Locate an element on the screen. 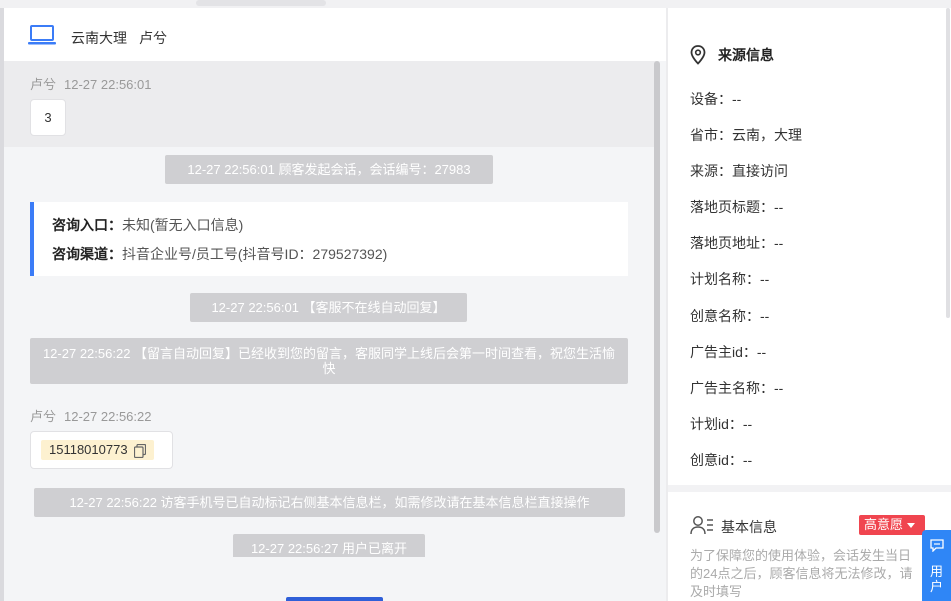 This screenshot has height=601, width=951. system-message: 12-27 22:56:01 【客服不在线自动回复】 is located at coordinates (328, 307).